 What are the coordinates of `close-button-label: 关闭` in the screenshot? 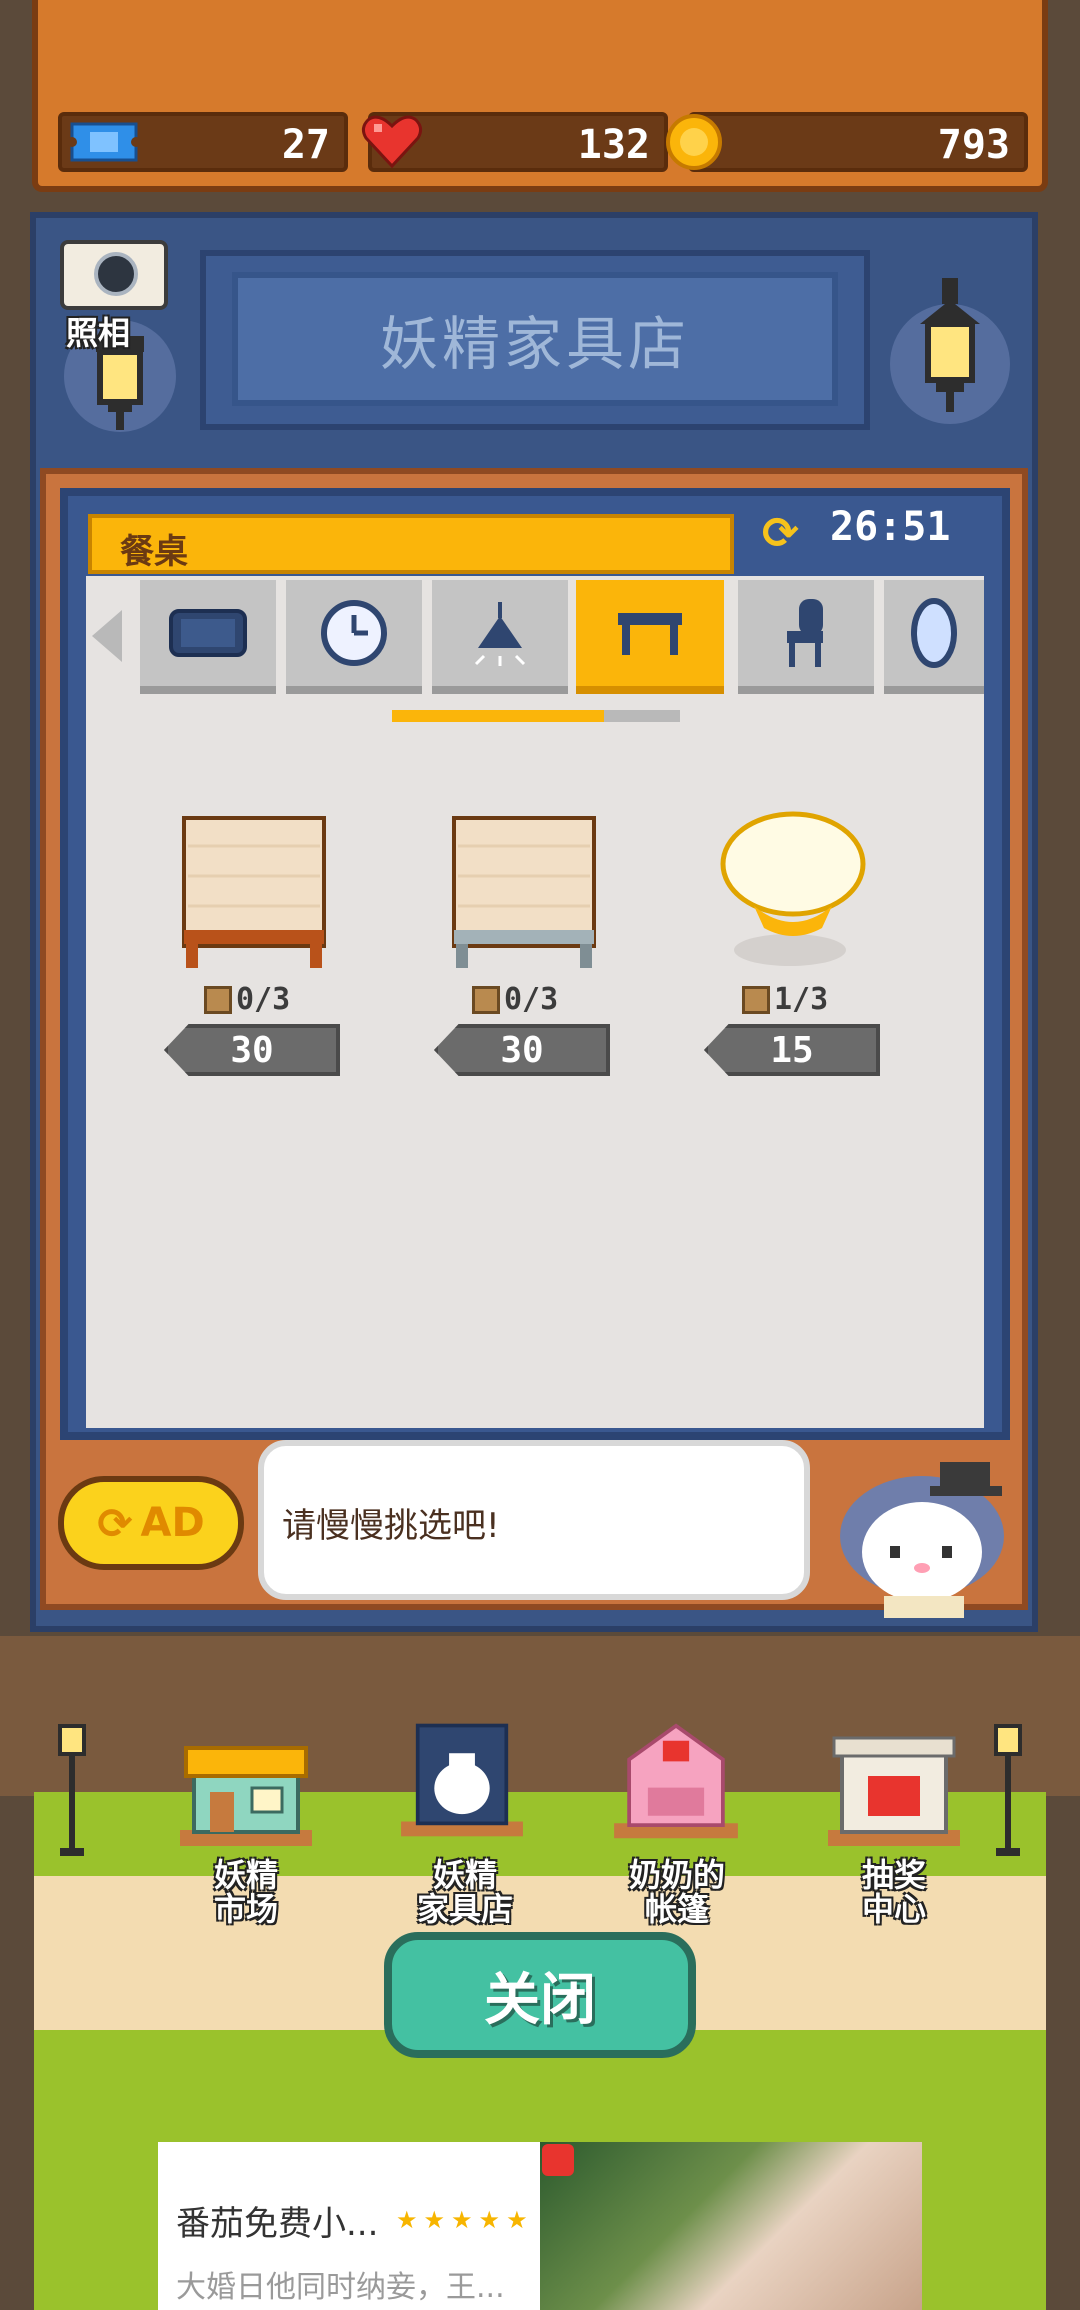 It's located at (540, 2000).